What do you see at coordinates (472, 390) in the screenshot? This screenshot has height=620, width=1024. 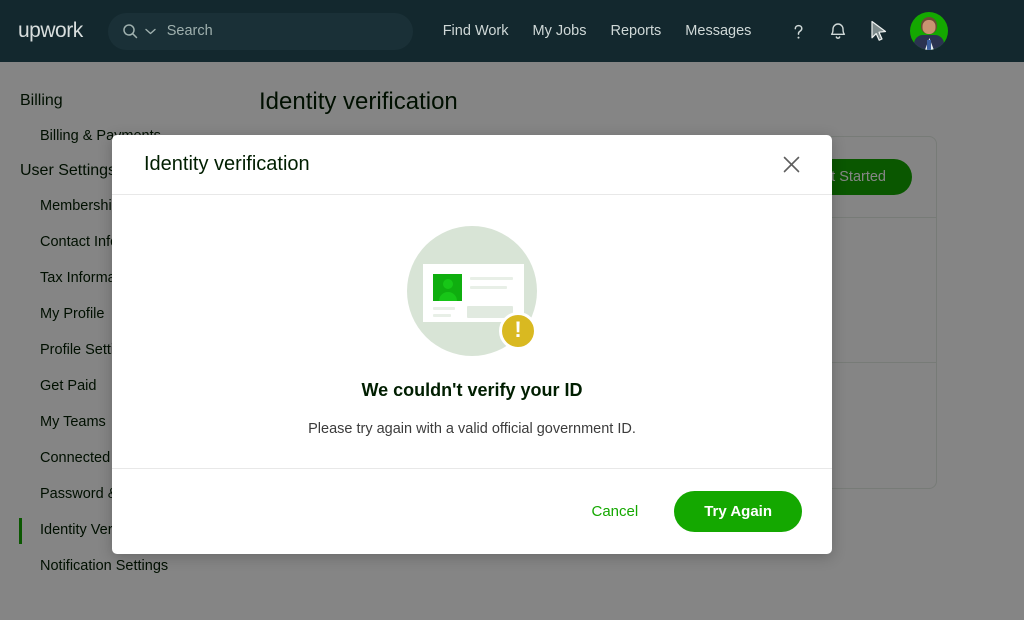 I see `verification-failed-heading: We couldn't verify your ID` at bounding box center [472, 390].